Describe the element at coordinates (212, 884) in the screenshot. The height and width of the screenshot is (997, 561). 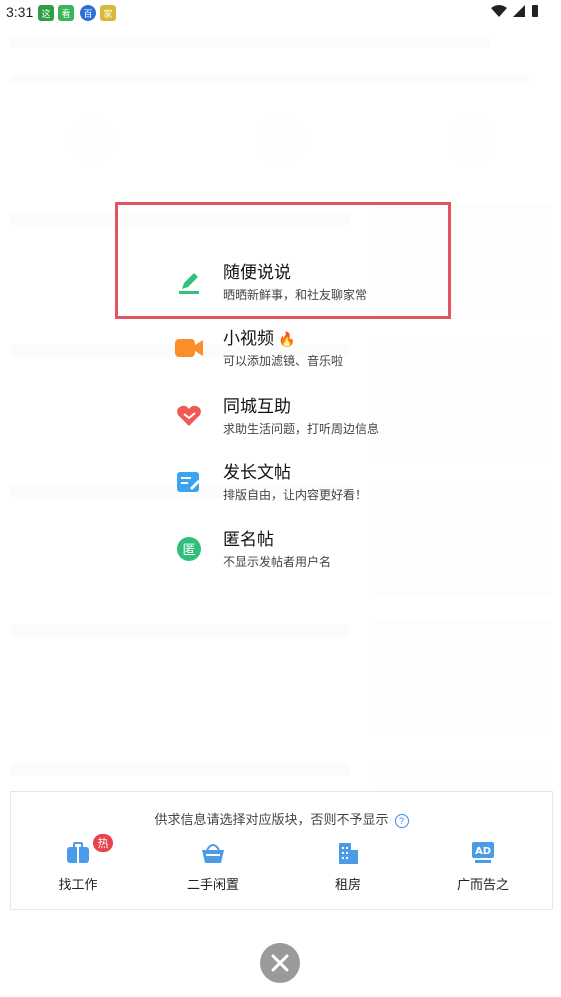
I see `category-label: 二手闲置` at that location.